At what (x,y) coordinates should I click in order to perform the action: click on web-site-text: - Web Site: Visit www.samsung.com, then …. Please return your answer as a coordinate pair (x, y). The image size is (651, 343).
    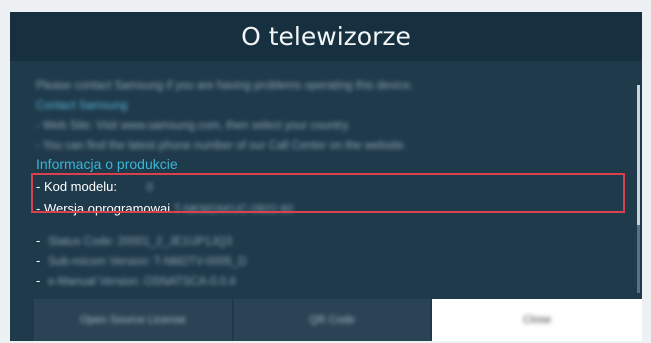
    Looking at the image, I should click on (193, 126).